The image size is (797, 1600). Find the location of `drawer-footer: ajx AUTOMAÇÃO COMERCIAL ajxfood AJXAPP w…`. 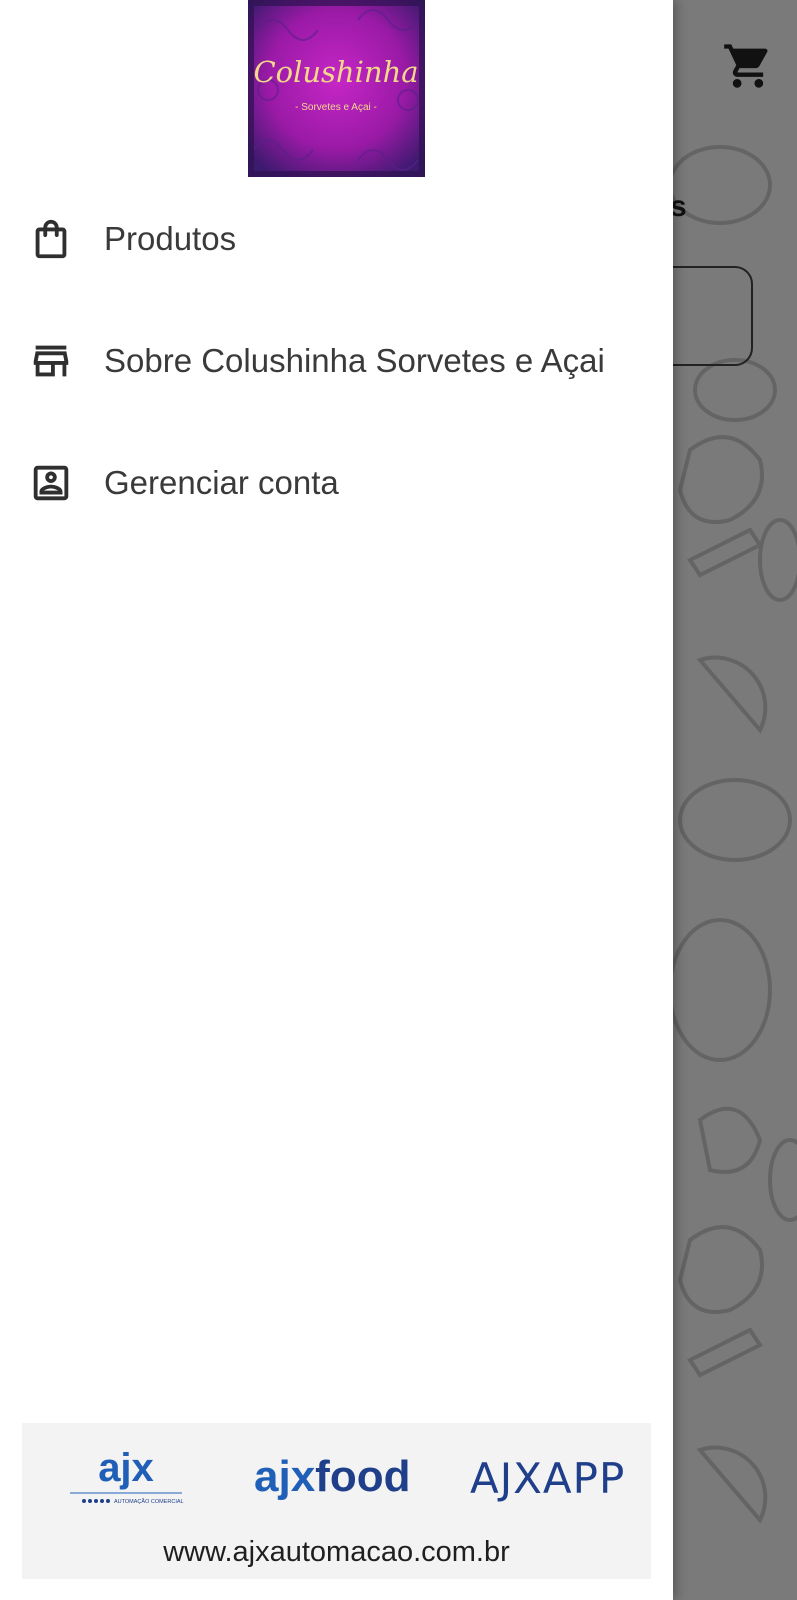

drawer-footer: ajx AUTOMAÇÃO COMERCIAL ajxfood AJXAPP w… is located at coordinates (336, 1501).